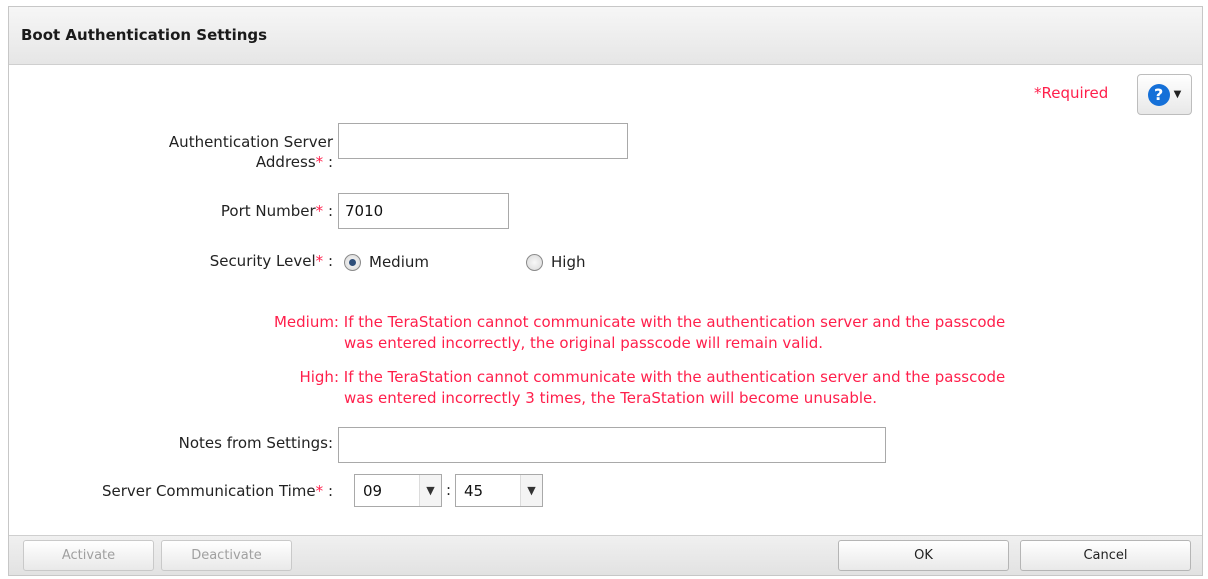  Describe the element at coordinates (605, 36) in the screenshot. I see `dialog-titlebar: Boot Authentication Settings` at that location.